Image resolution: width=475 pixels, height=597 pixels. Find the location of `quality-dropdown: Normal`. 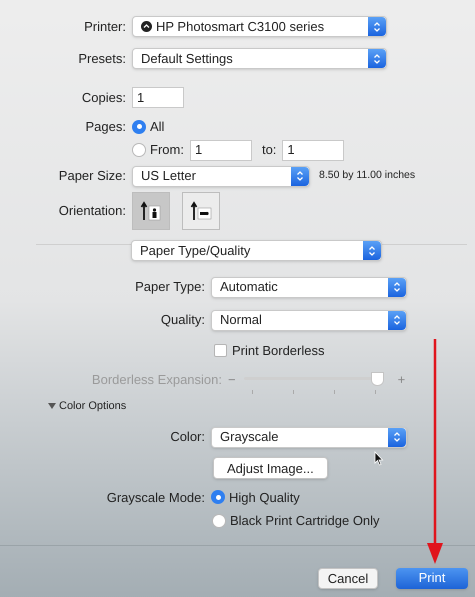

quality-dropdown: Normal is located at coordinates (309, 320).